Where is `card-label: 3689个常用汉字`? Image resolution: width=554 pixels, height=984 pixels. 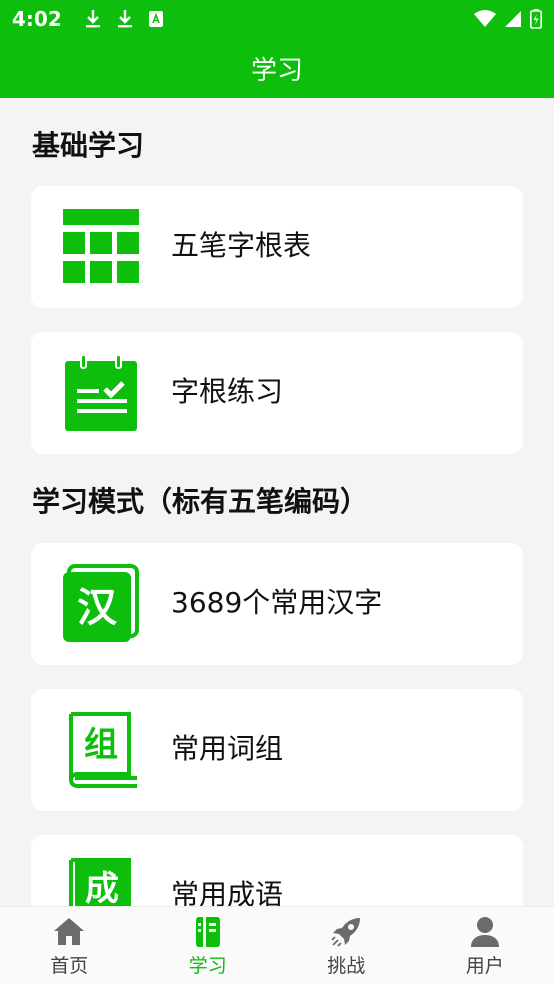
card-label: 3689个常用汉字 is located at coordinates (277, 602).